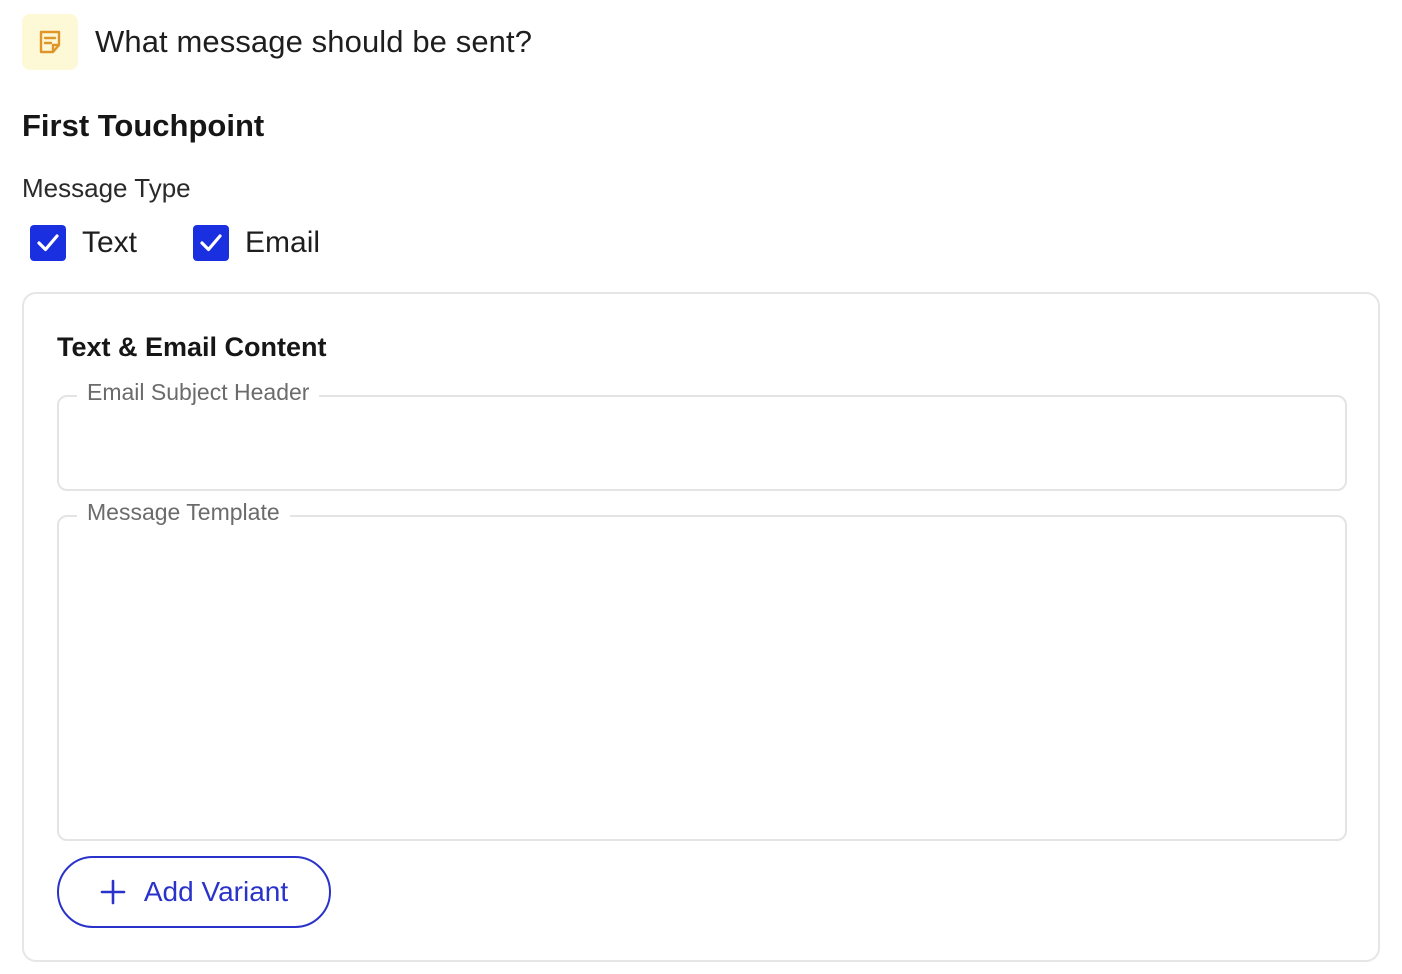 Image resolution: width=1402 pixels, height=974 pixels. Describe the element at coordinates (702, 435) in the screenshot. I see `email-subject-field: Email Subject Header` at that location.